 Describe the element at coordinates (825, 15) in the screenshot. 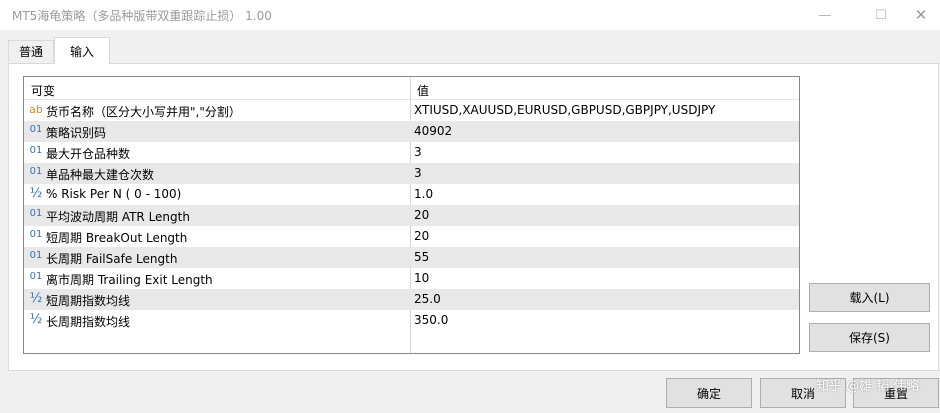

I see `minimize-icon: —` at that location.